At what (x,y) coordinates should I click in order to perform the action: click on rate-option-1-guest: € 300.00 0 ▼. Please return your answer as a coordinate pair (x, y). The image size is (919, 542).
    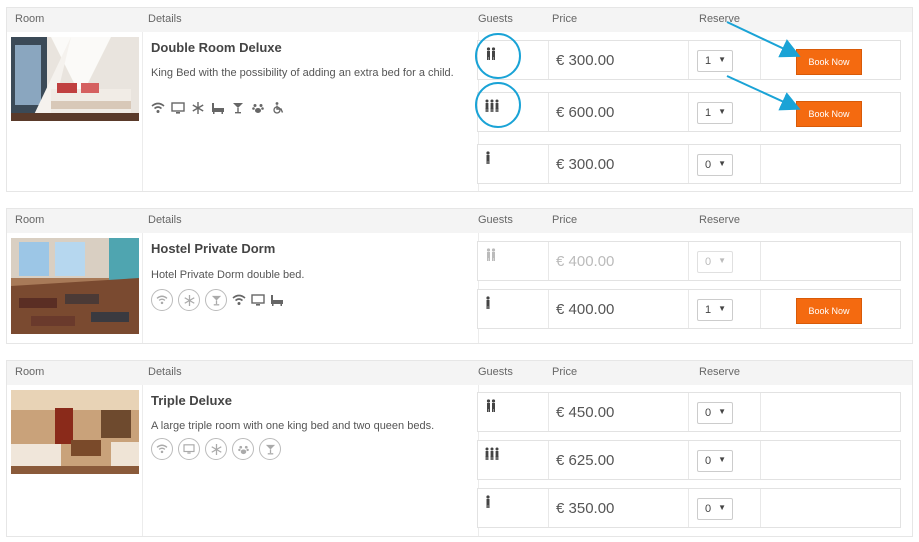
    Looking at the image, I should click on (689, 164).